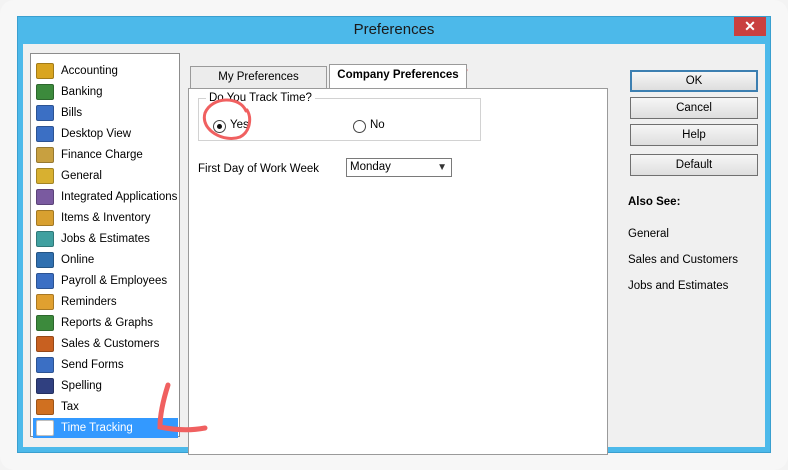 This screenshot has width=788, height=470. I want to click on ok-button: OK, so click(694, 81).